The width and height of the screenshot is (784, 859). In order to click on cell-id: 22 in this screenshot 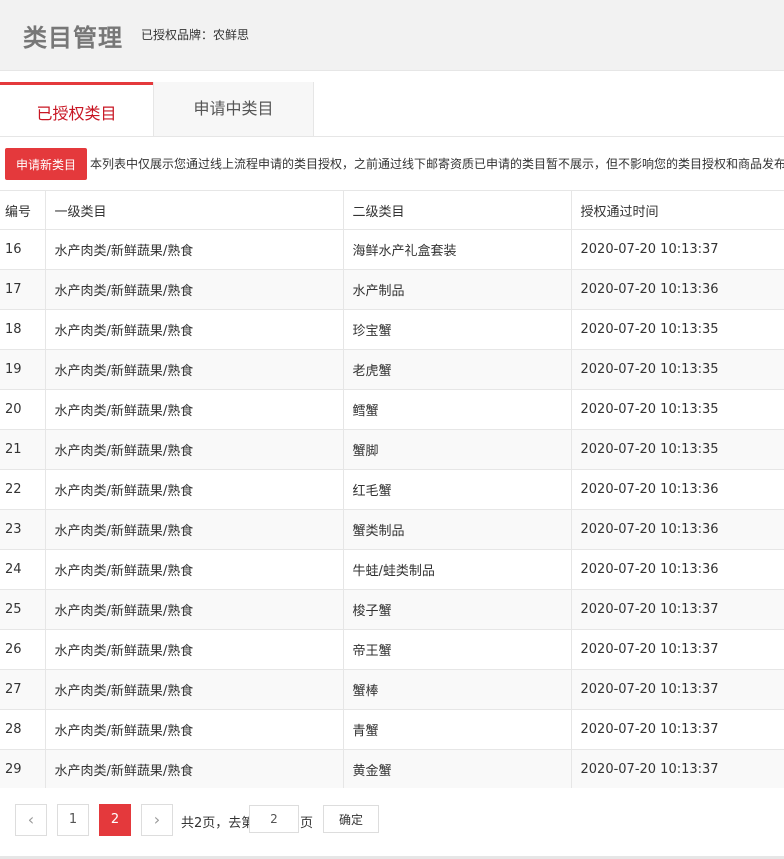, I will do `click(23, 489)`.